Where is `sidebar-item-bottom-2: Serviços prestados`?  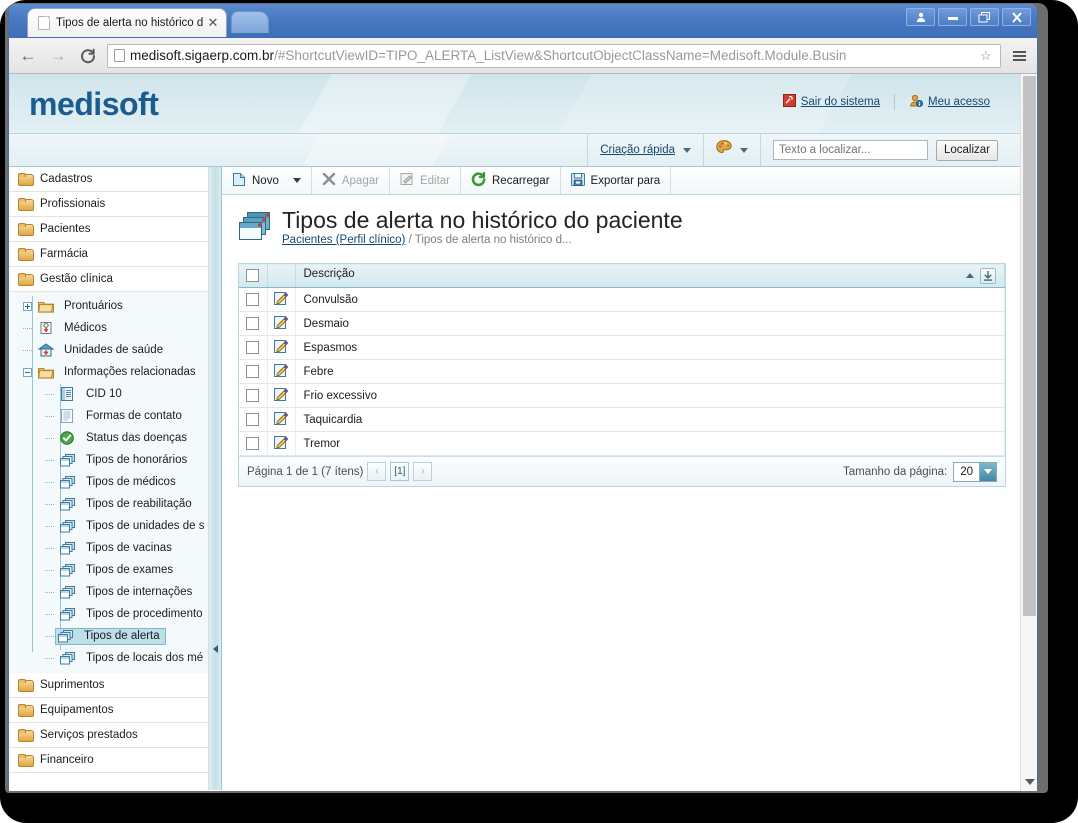
sidebar-item-bottom-2: Serviços prestados is located at coordinates (108, 735).